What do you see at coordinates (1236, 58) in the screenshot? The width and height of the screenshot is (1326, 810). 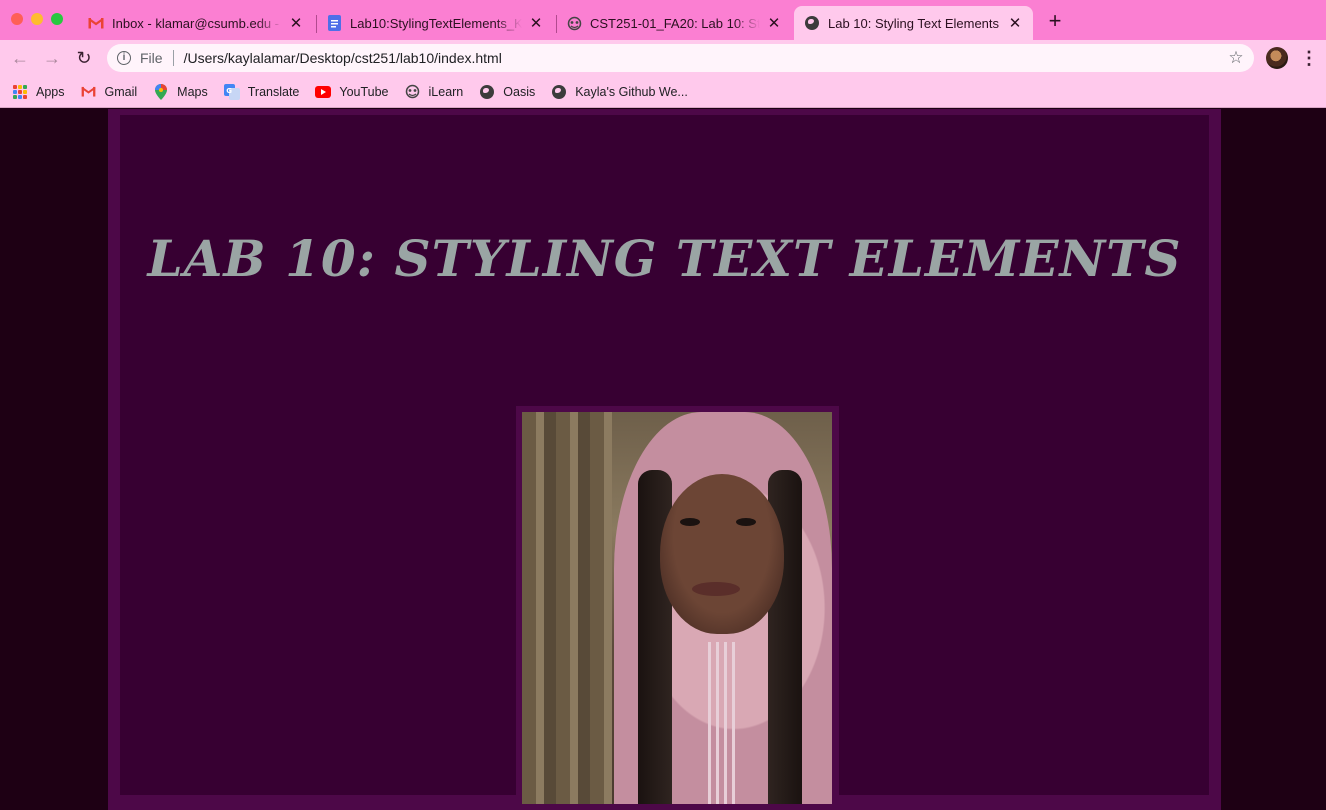 I see `bookmark-star-icon: ☆` at bounding box center [1236, 58].